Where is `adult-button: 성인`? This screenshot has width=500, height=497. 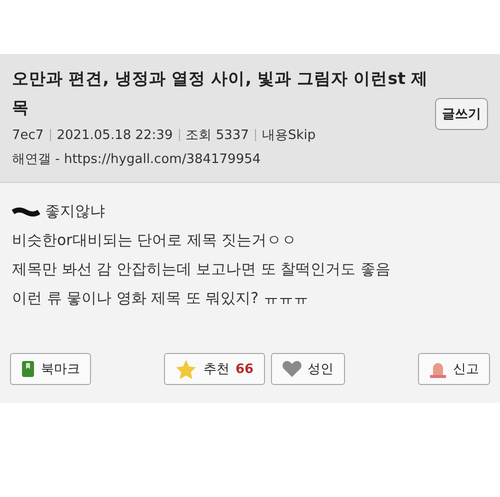 adult-button: 성인 is located at coordinates (307, 369).